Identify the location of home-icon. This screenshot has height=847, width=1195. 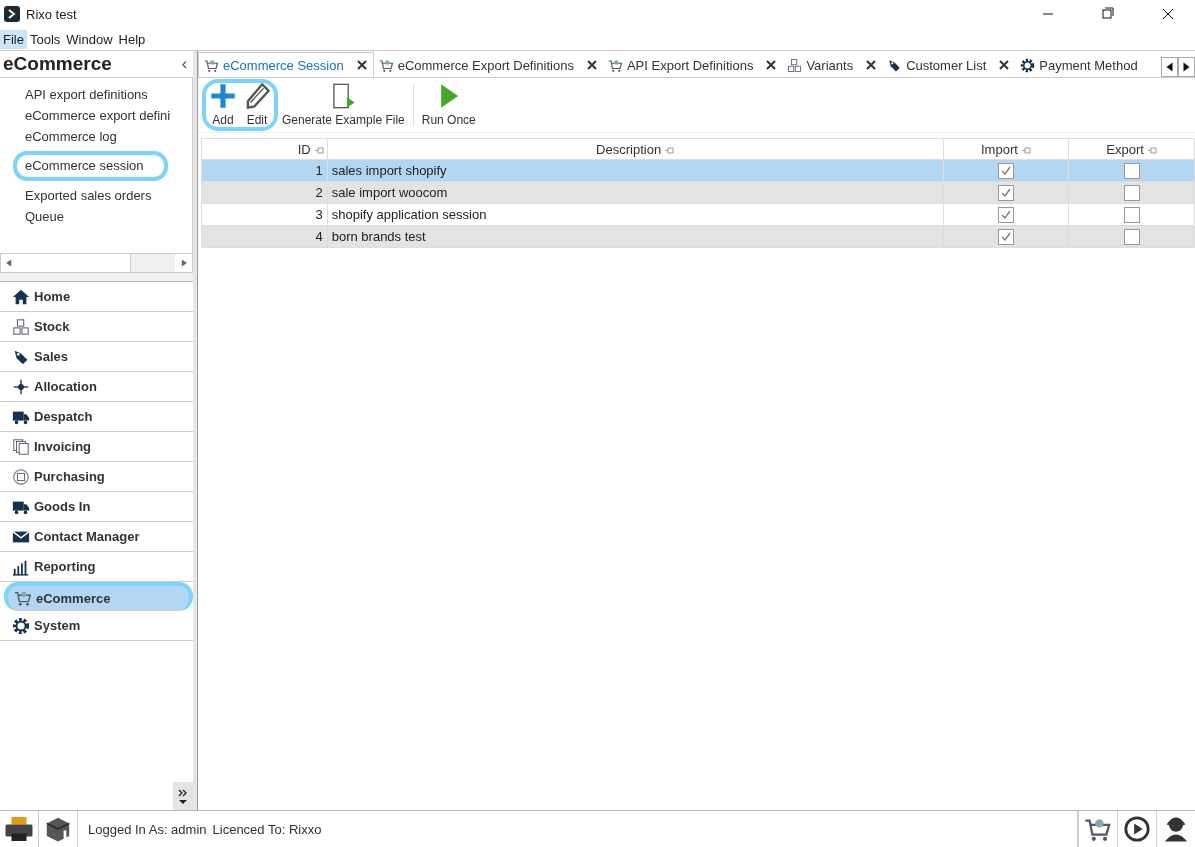
(21, 296).